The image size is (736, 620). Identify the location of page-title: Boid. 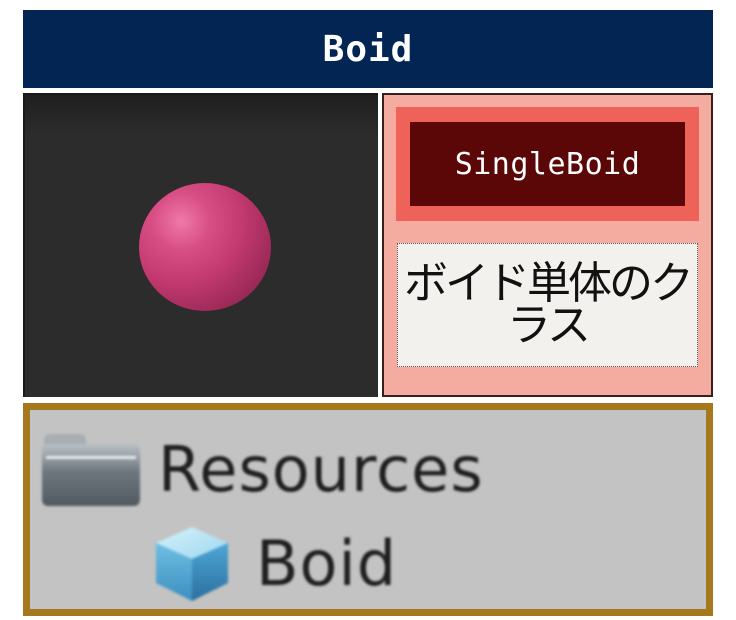
(368, 49).